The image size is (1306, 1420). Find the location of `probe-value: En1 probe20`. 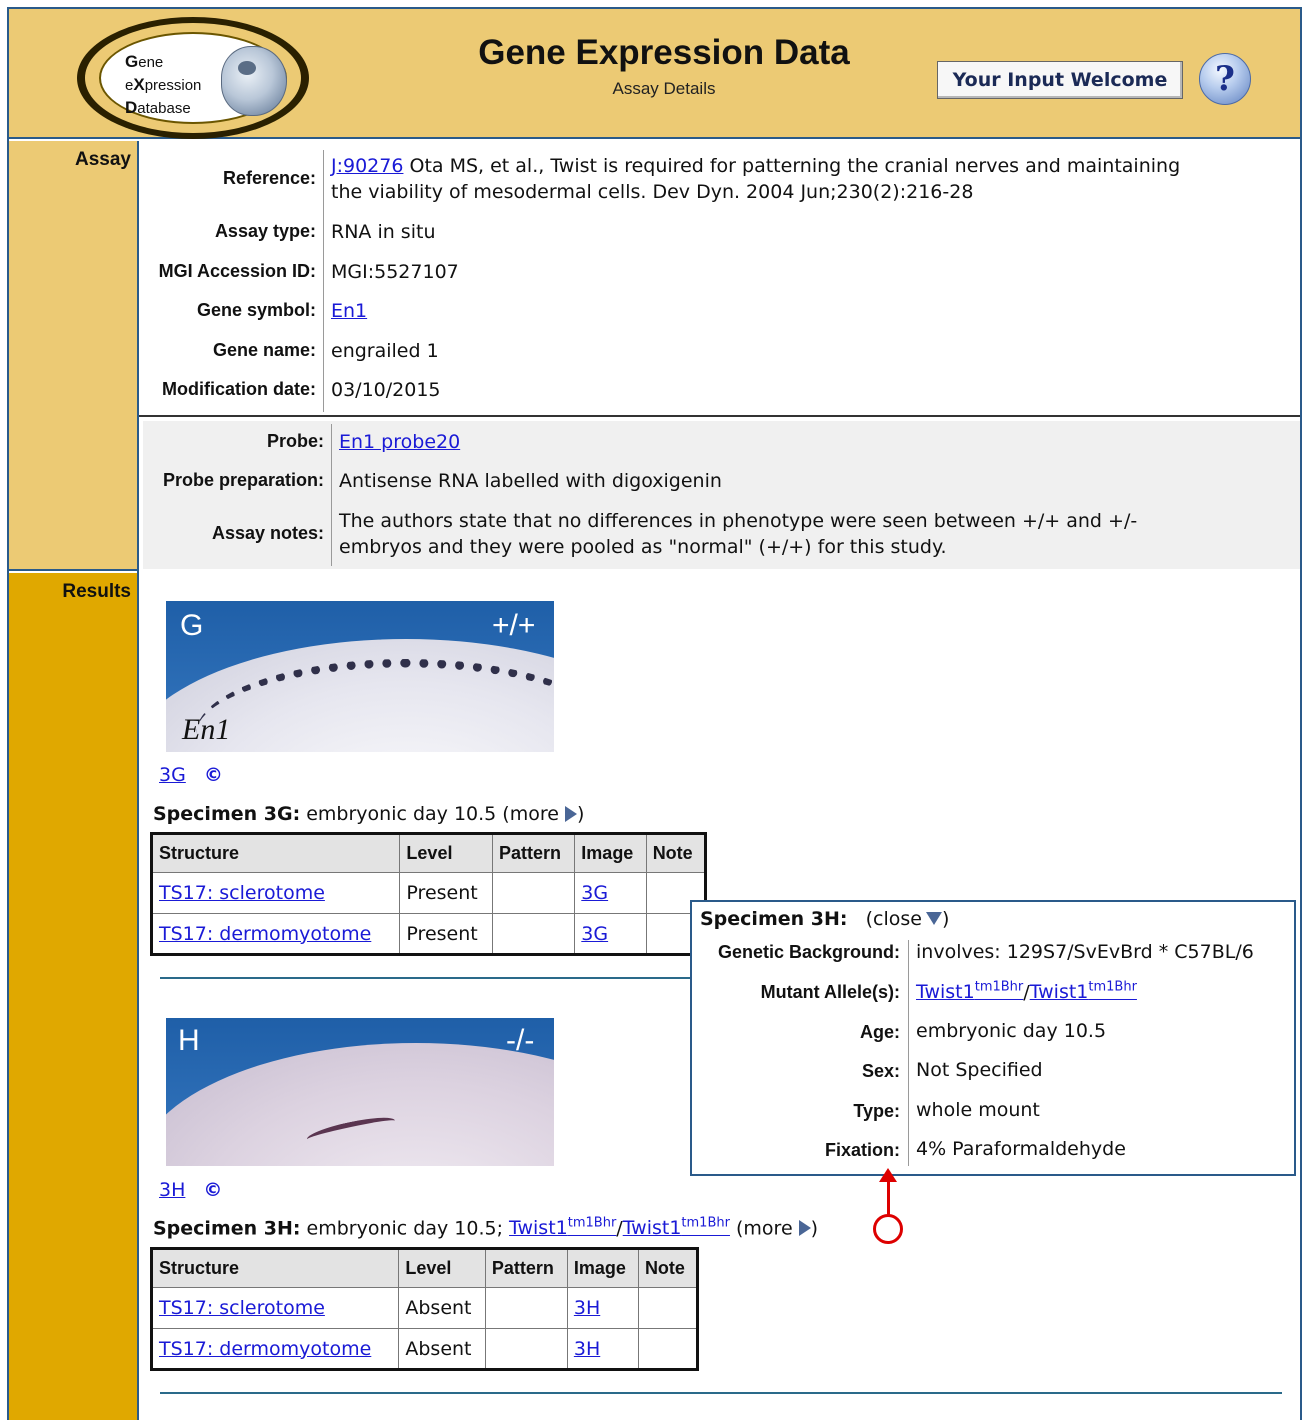

probe-value: En1 probe20 is located at coordinates (399, 442).